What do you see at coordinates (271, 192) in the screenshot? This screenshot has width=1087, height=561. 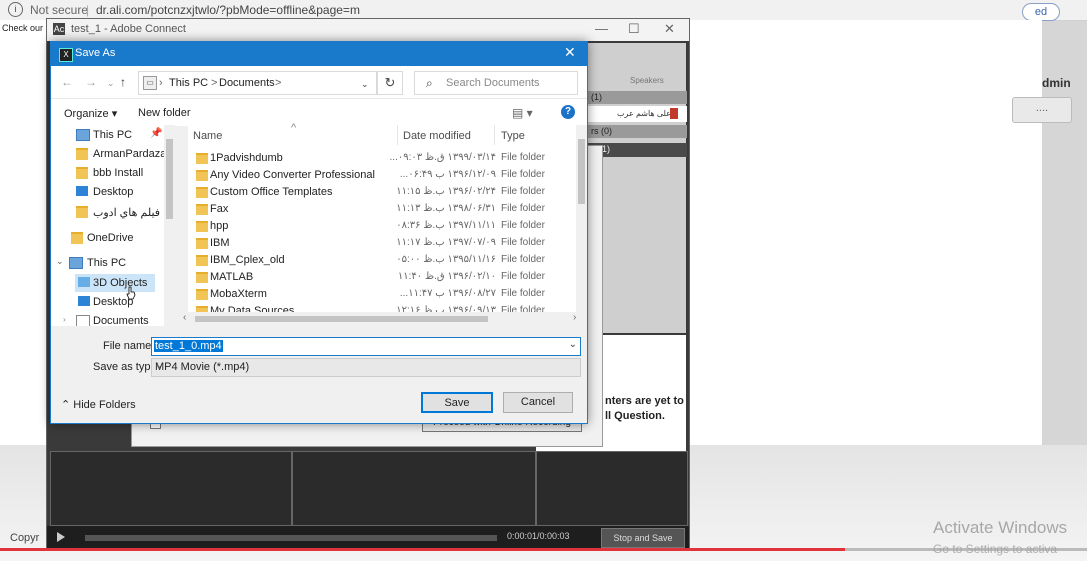 I see `file-name: Custom Office Templates` at bounding box center [271, 192].